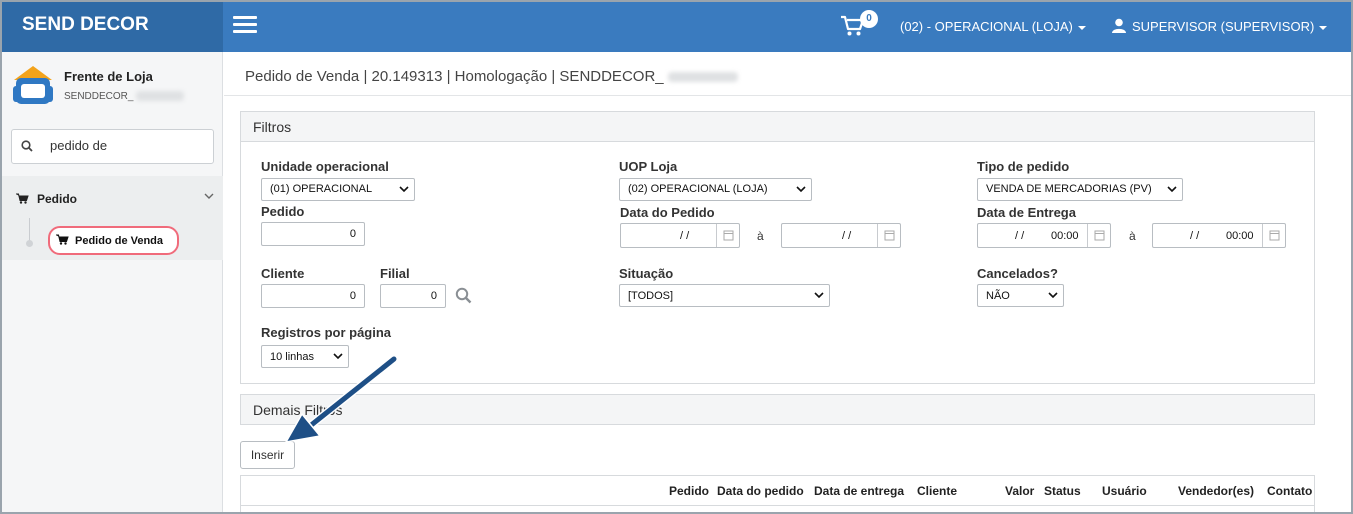  Describe the element at coordinates (869, 19) in the screenshot. I see `cart-count-badge: 0` at that location.